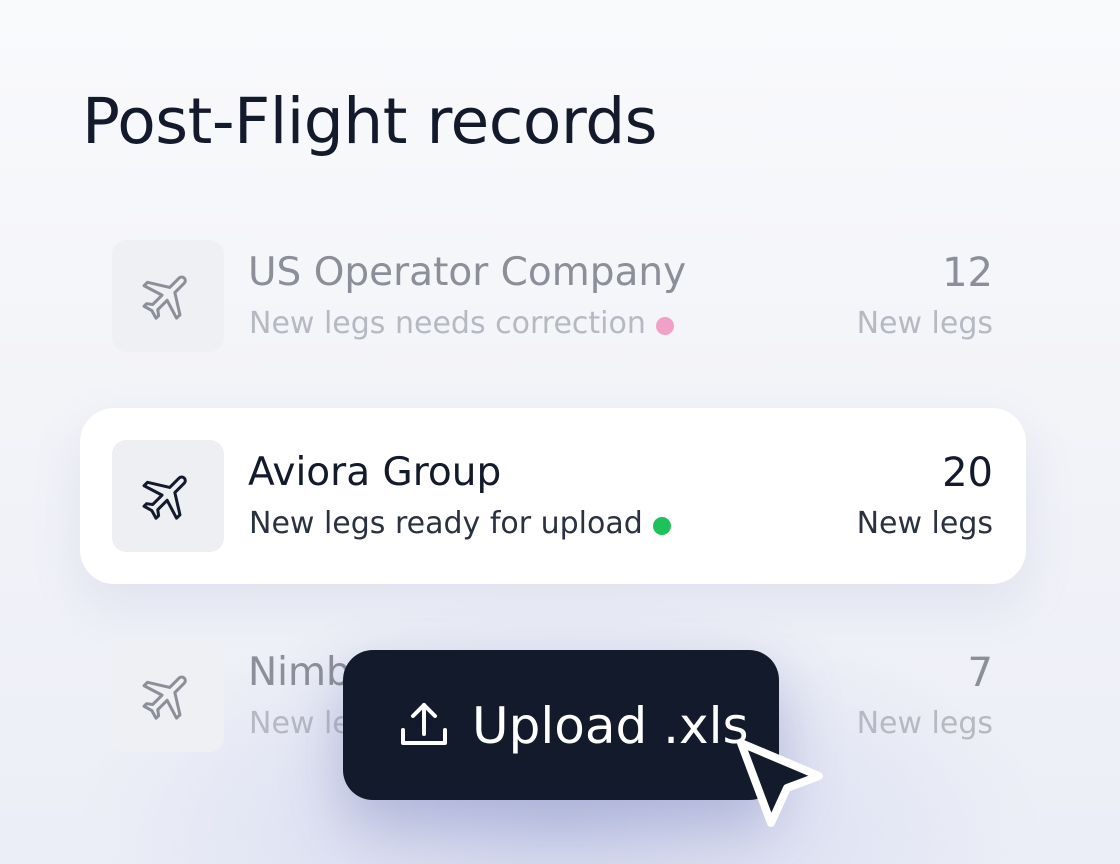  I want to click on record-status: New legs needs correction, so click(461, 324).